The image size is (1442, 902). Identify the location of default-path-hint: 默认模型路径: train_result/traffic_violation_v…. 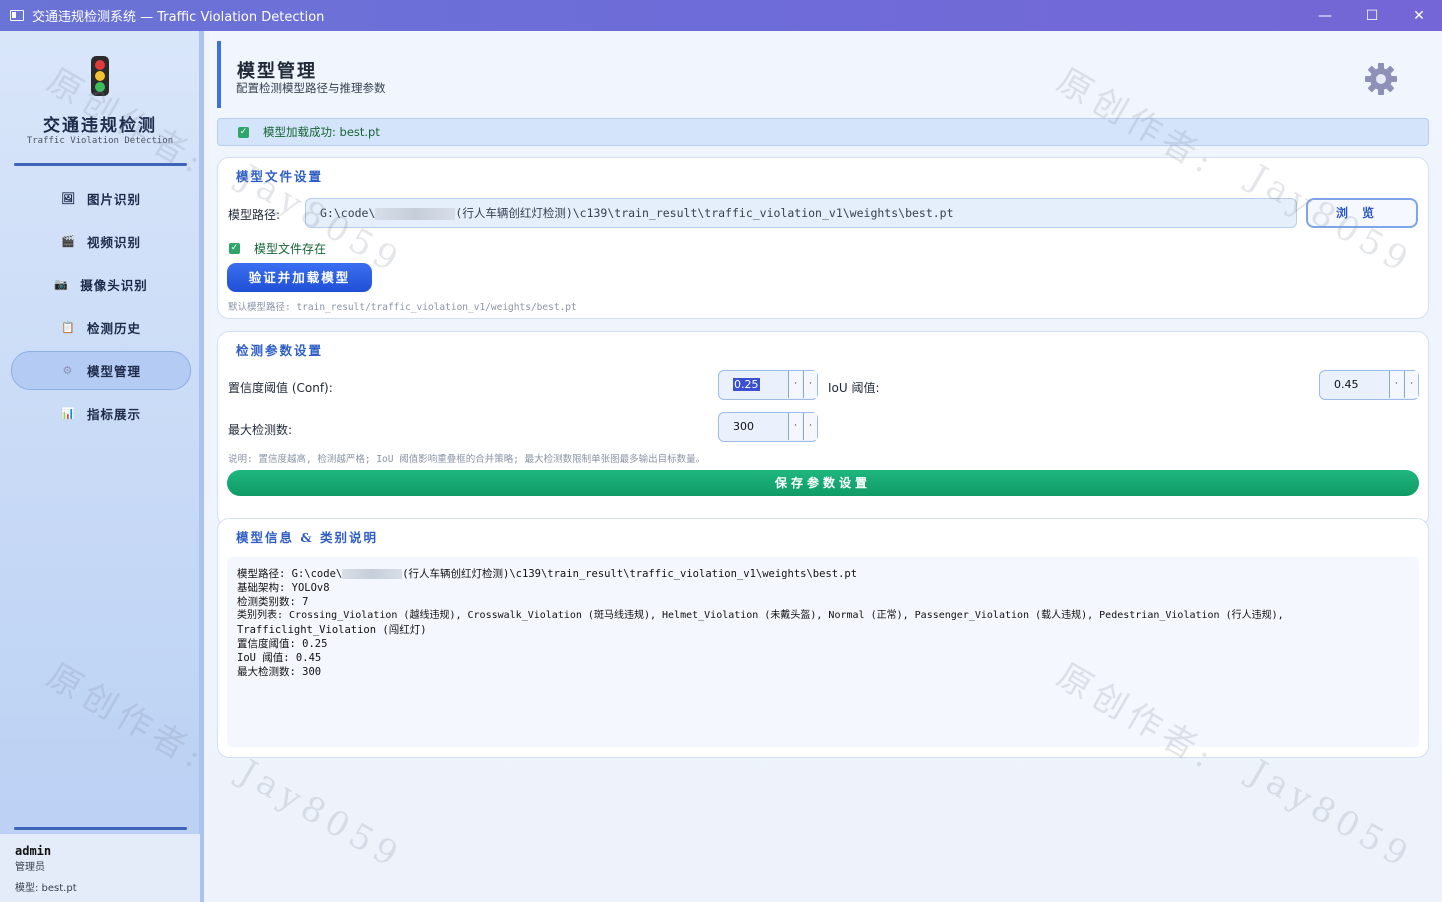
(402, 307).